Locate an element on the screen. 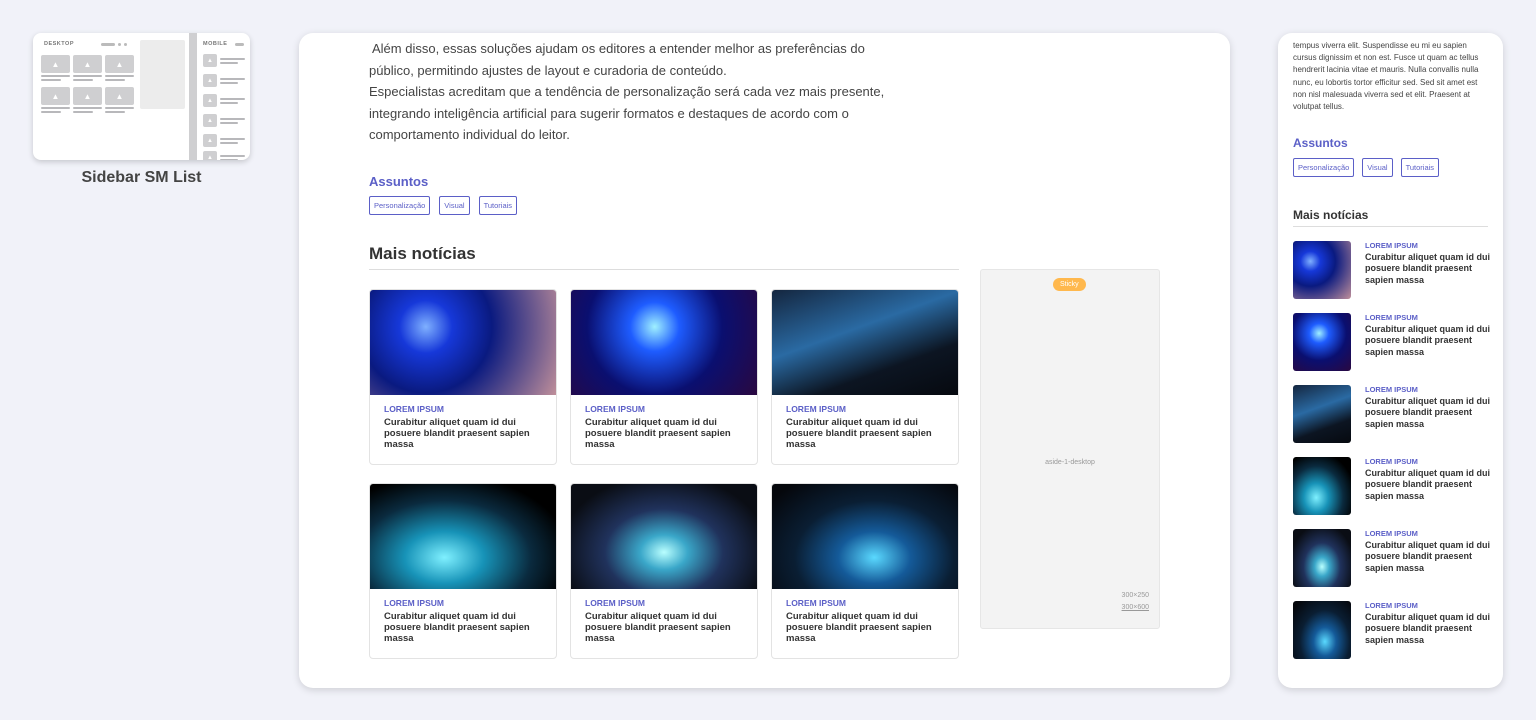 The width and height of the screenshot is (1536, 720). thumbnail-divider is located at coordinates (193, 96).